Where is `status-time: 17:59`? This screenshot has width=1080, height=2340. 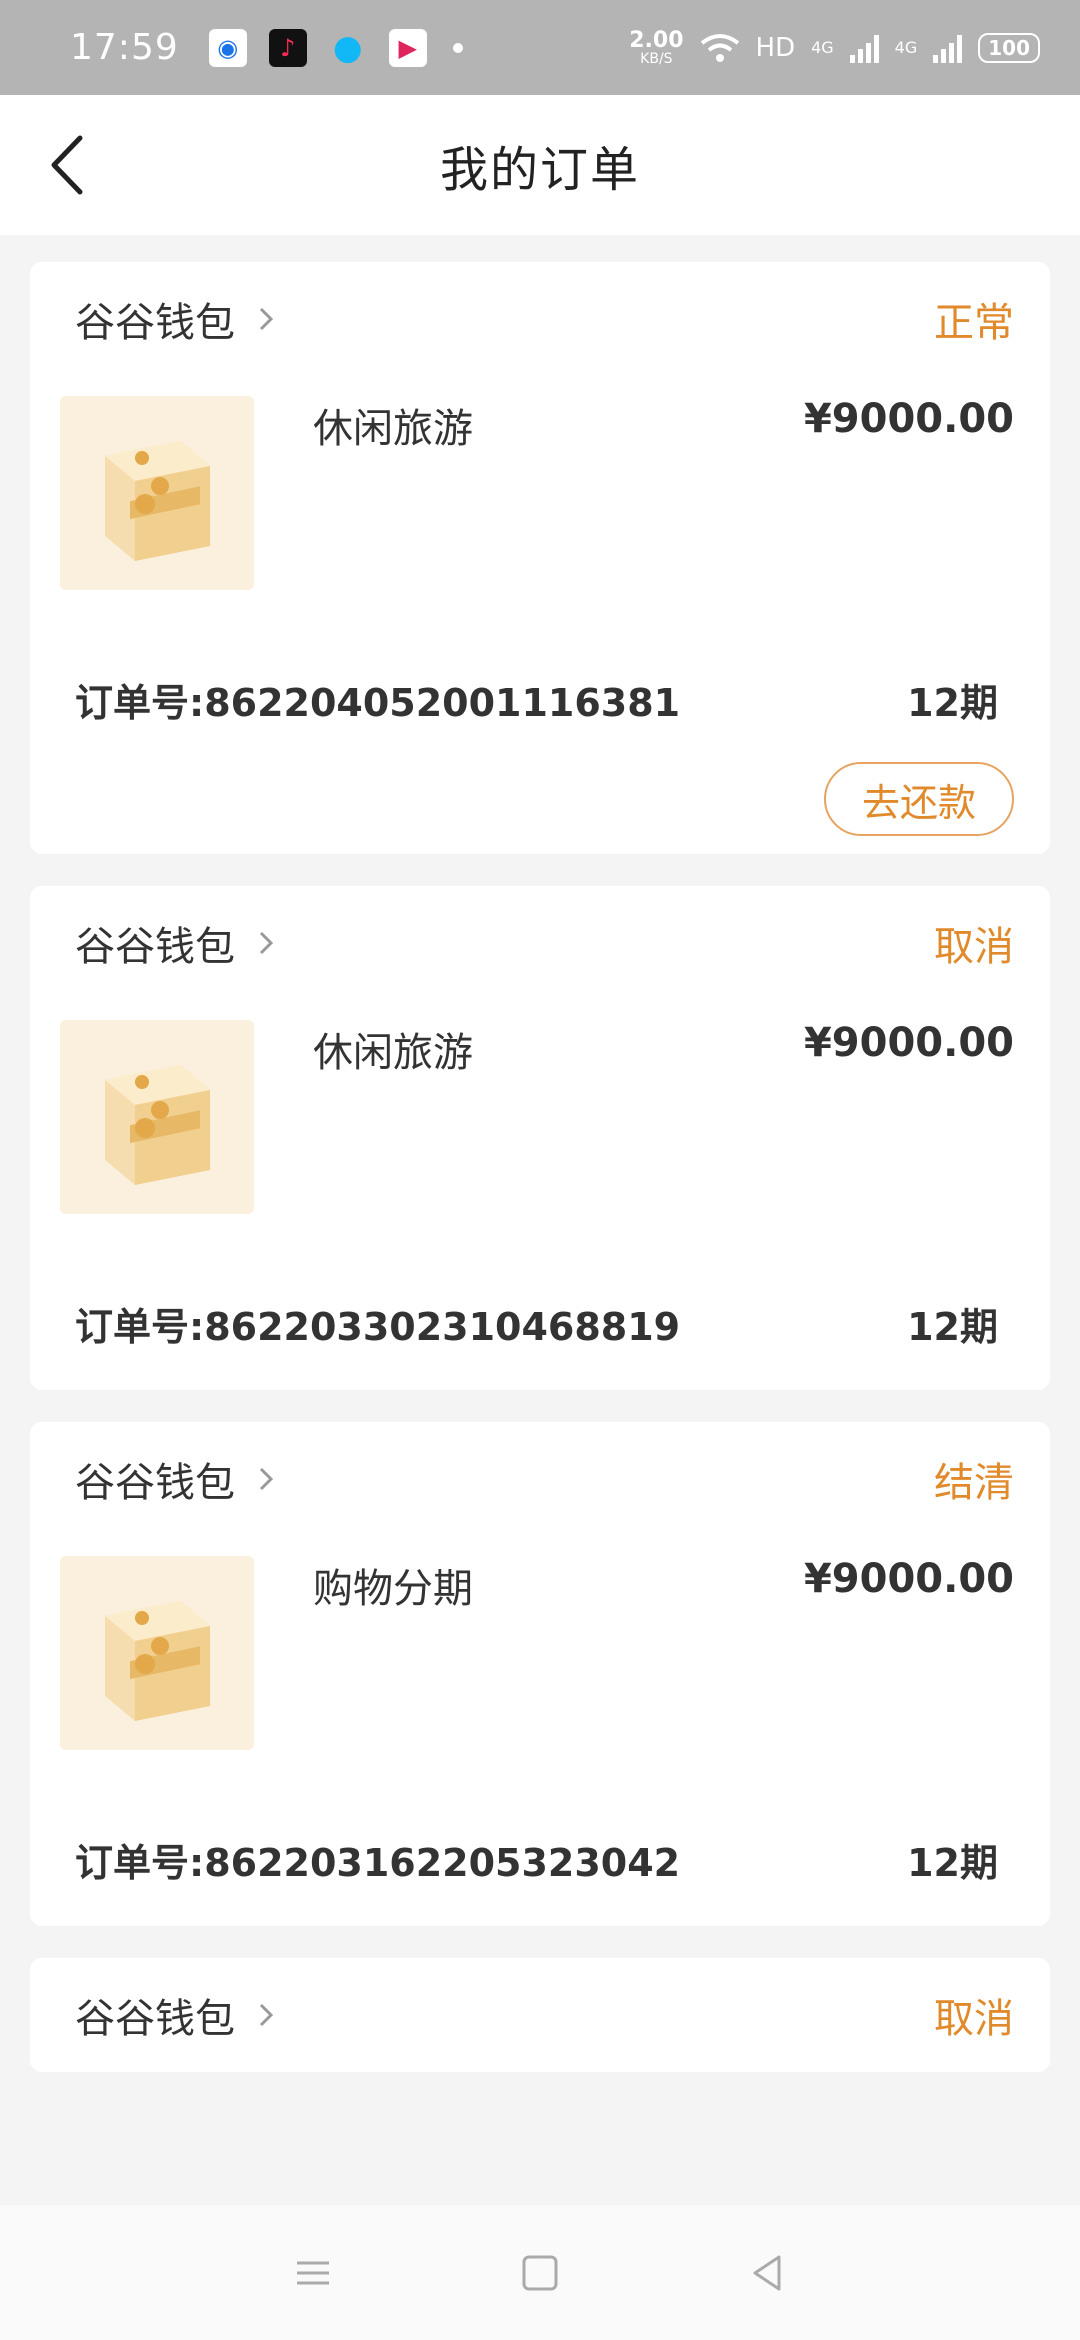
status-time: 17:59 is located at coordinates (124, 47).